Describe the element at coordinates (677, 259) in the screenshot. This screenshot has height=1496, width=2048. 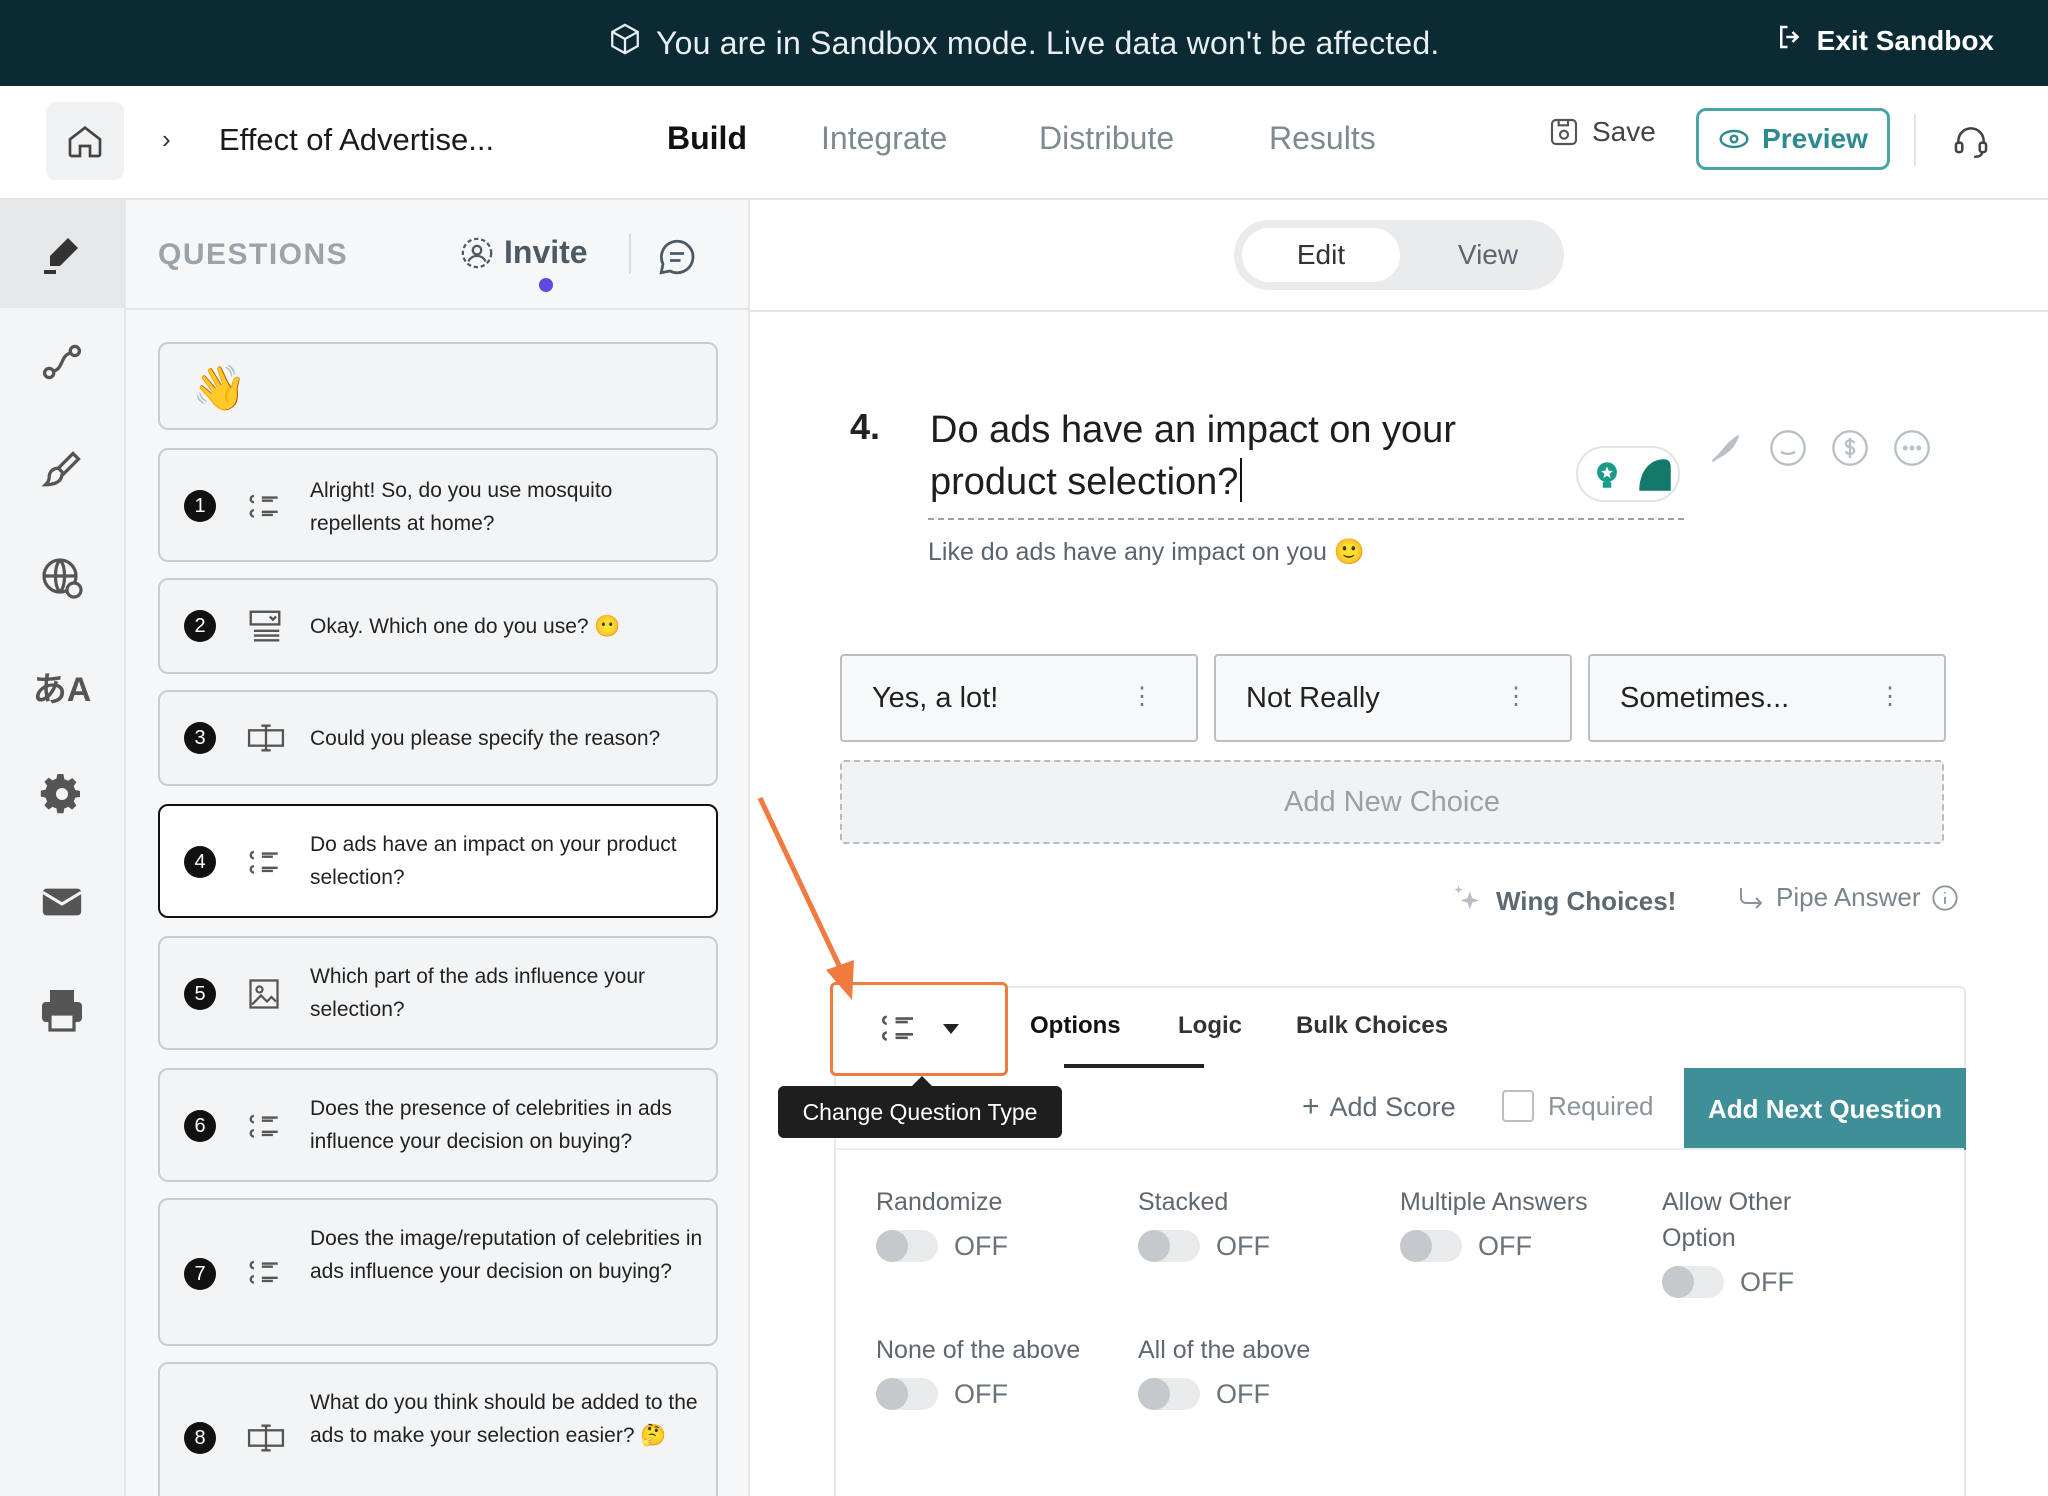
I see `comments-icon` at that location.